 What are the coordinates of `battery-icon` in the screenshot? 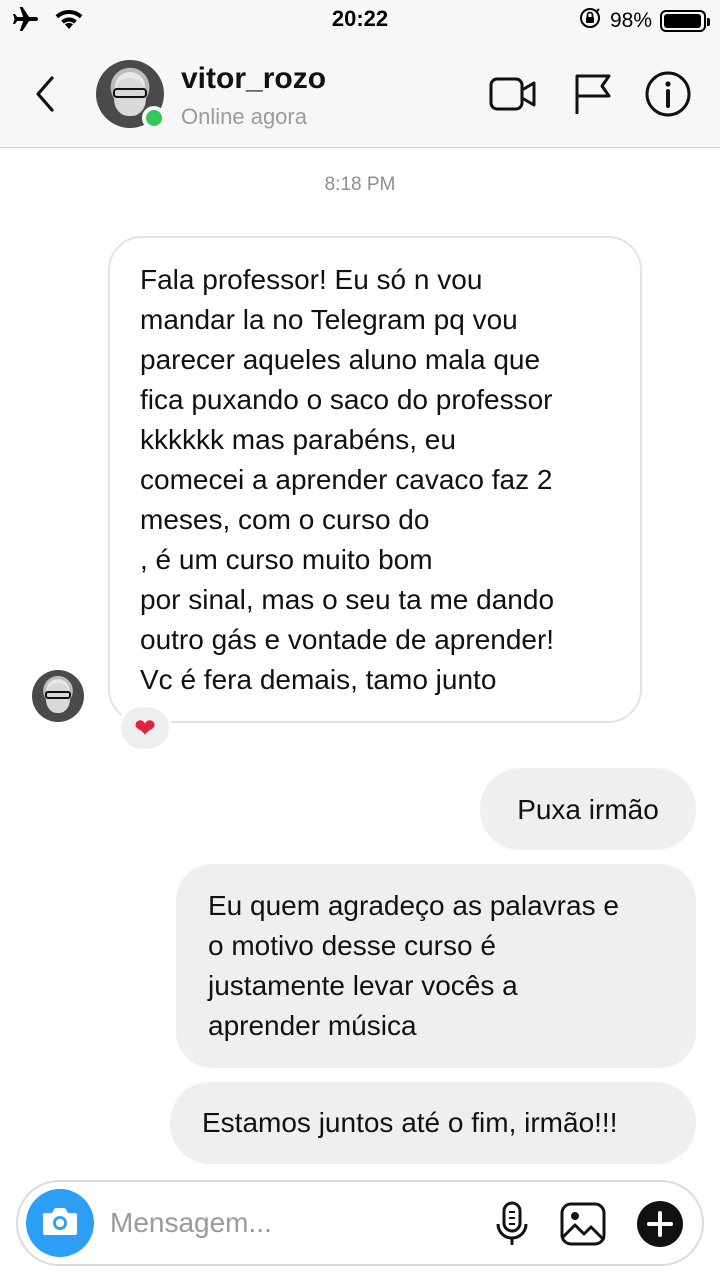 It's located at (685, 20).